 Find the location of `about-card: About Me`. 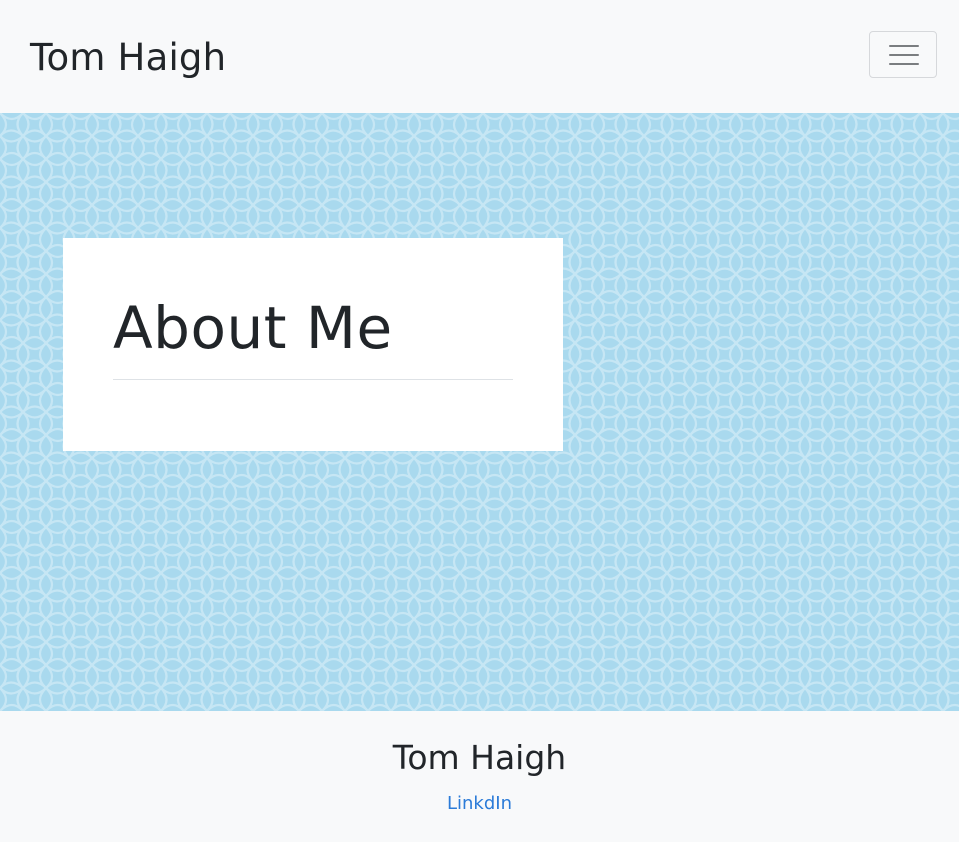

about-card: About Me is located at coordinates (313, 344).